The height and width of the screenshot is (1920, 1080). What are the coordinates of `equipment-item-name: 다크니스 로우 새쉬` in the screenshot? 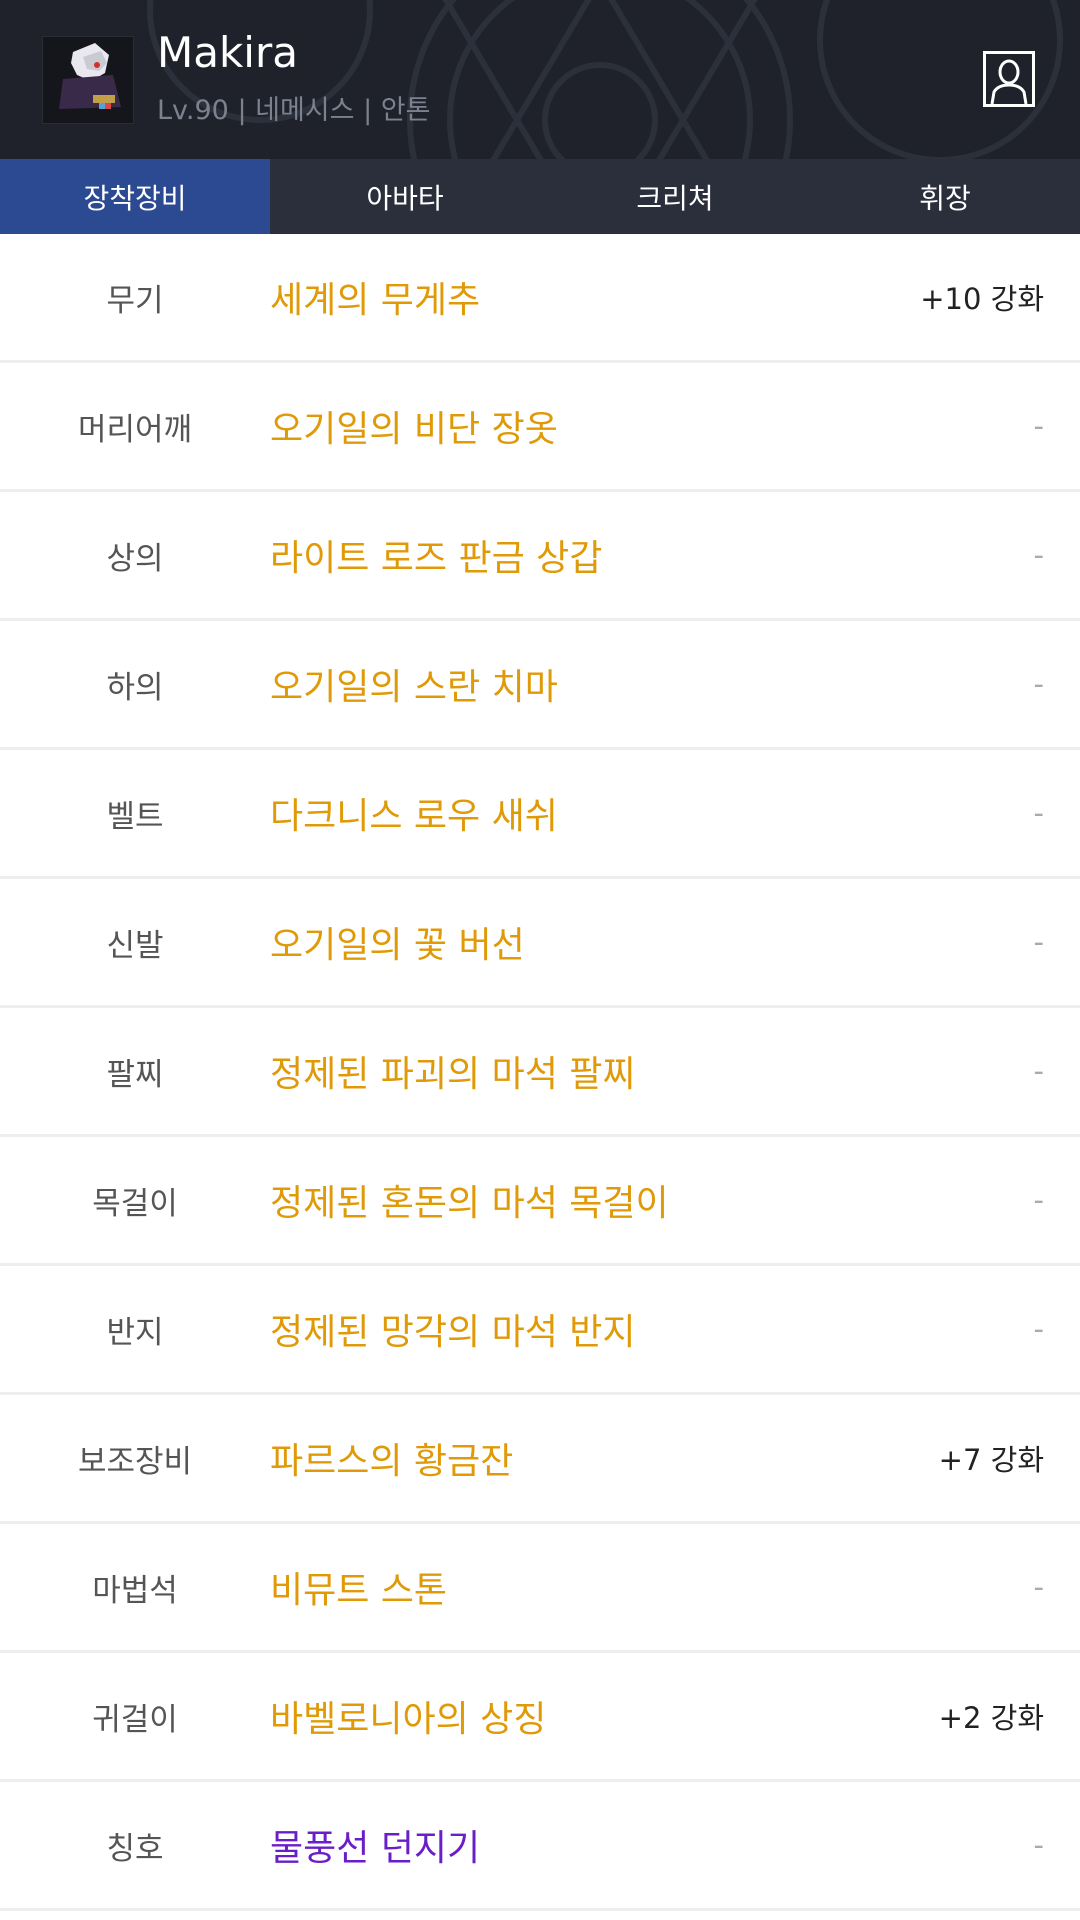 It's located at (414, 813).